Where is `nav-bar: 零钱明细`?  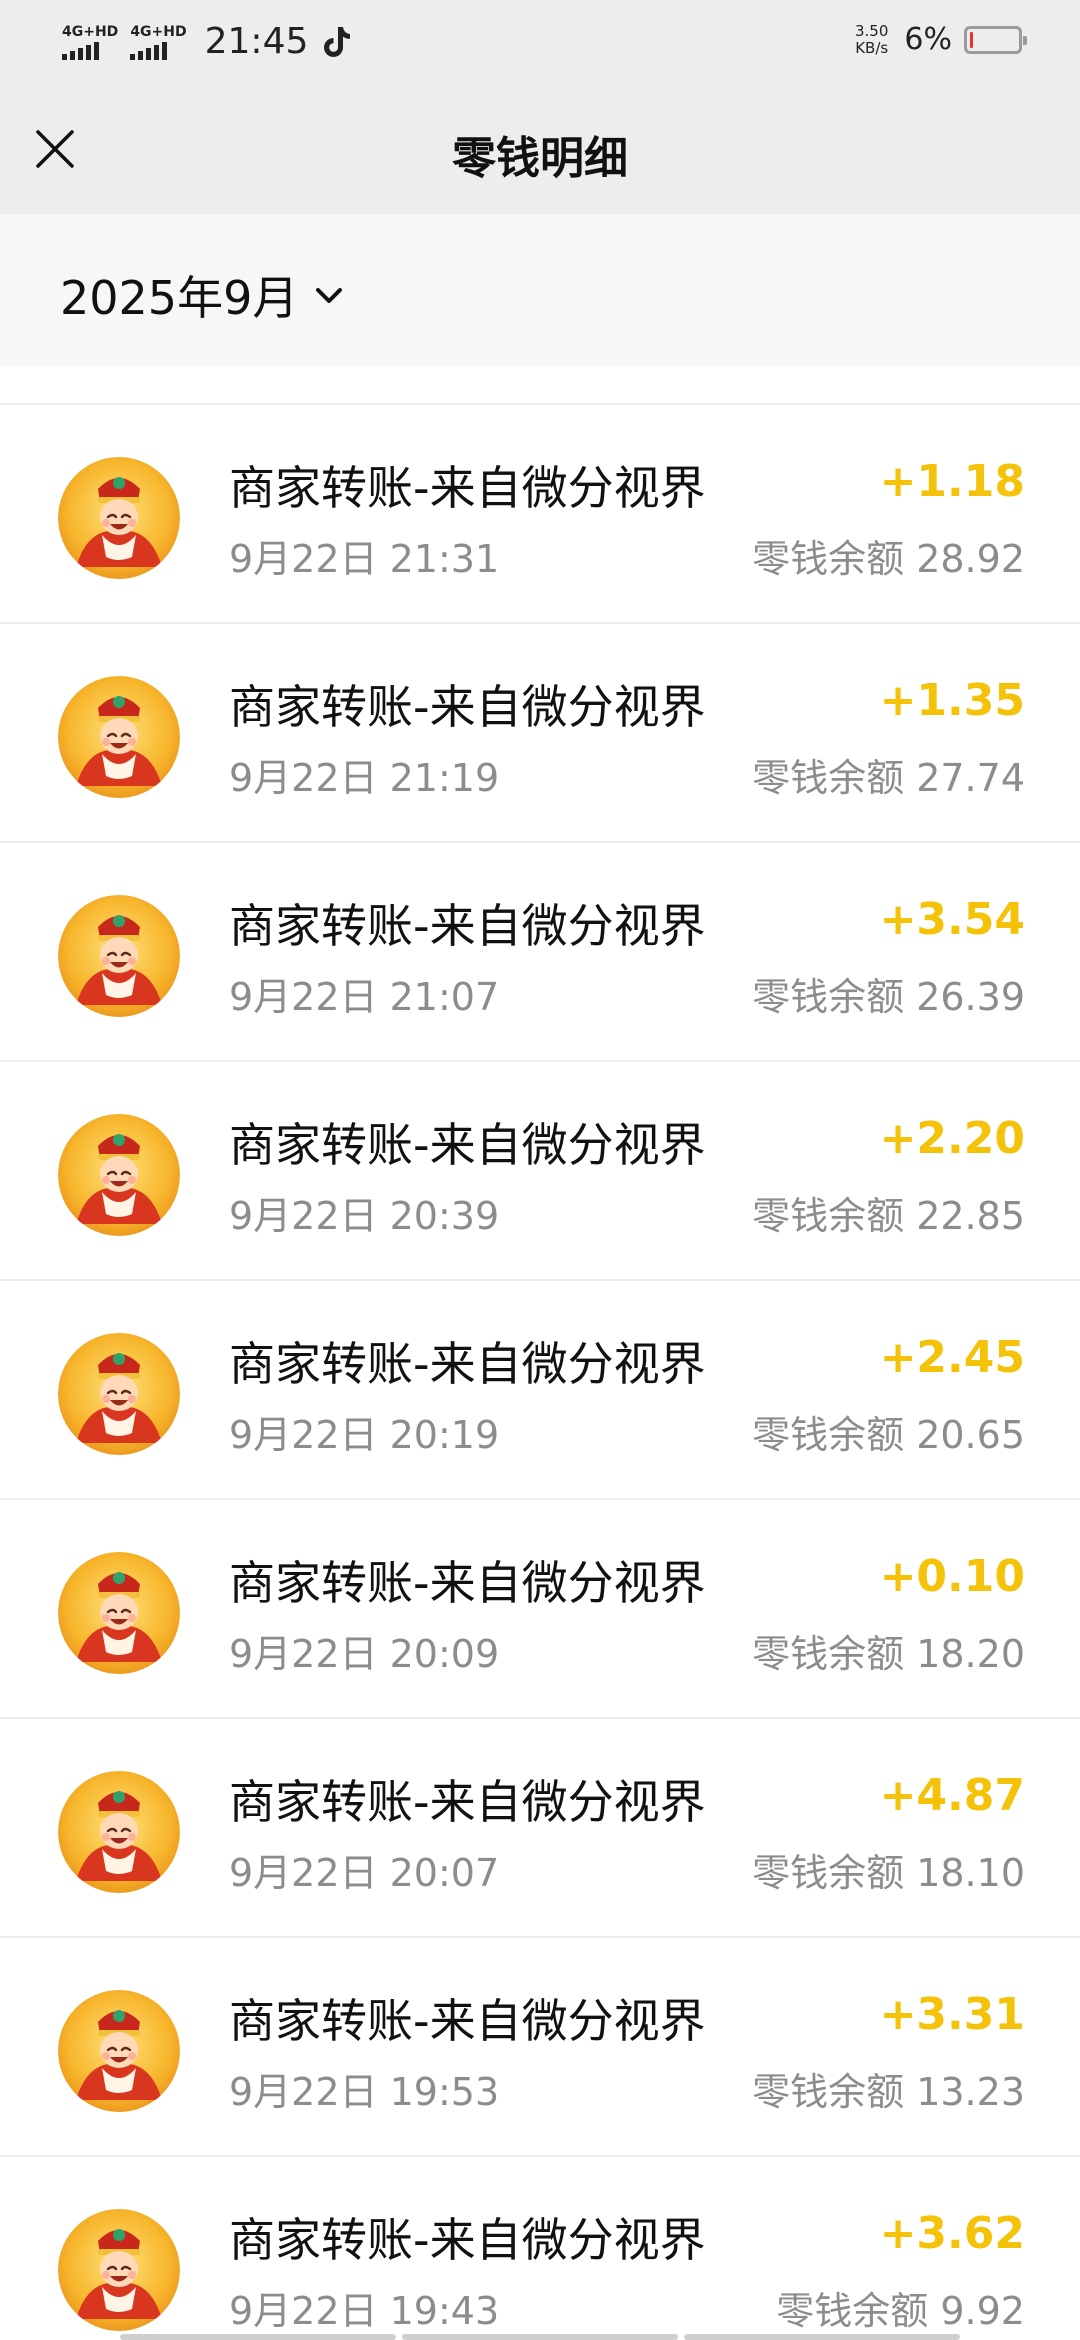
nav-bar: 零钱明细 is located at coordinates (540, 149).